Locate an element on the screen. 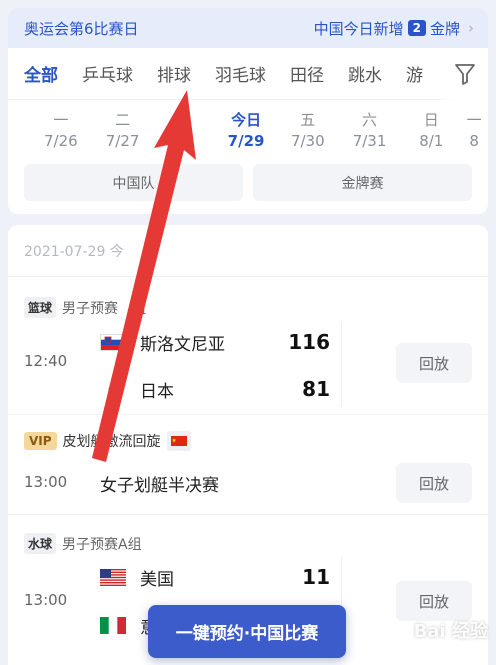 The image size is (496, 665). tab-badminton: 羽毛球 is located at coordinates (240, 73).